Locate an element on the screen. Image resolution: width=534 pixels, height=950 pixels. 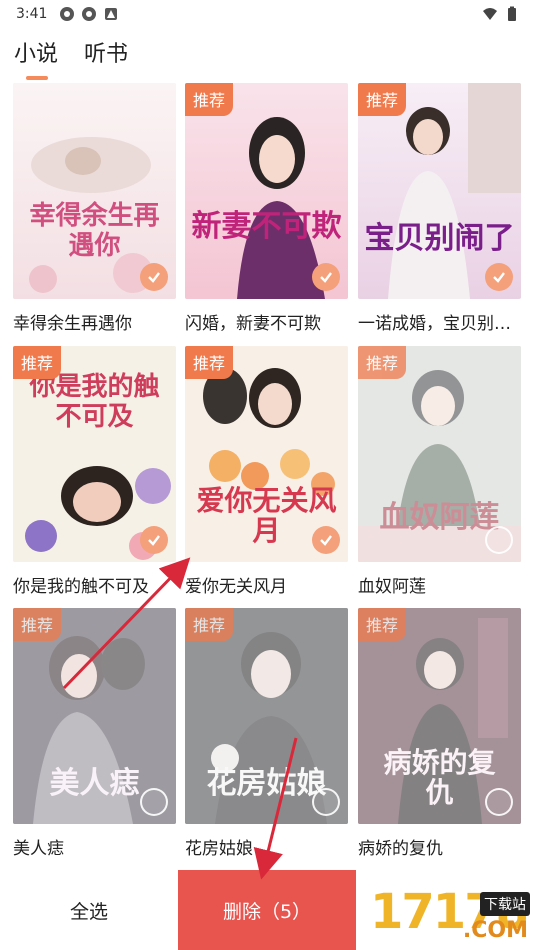
book-title: 幸得余生再遇你 is located at coordinates (72, 324).